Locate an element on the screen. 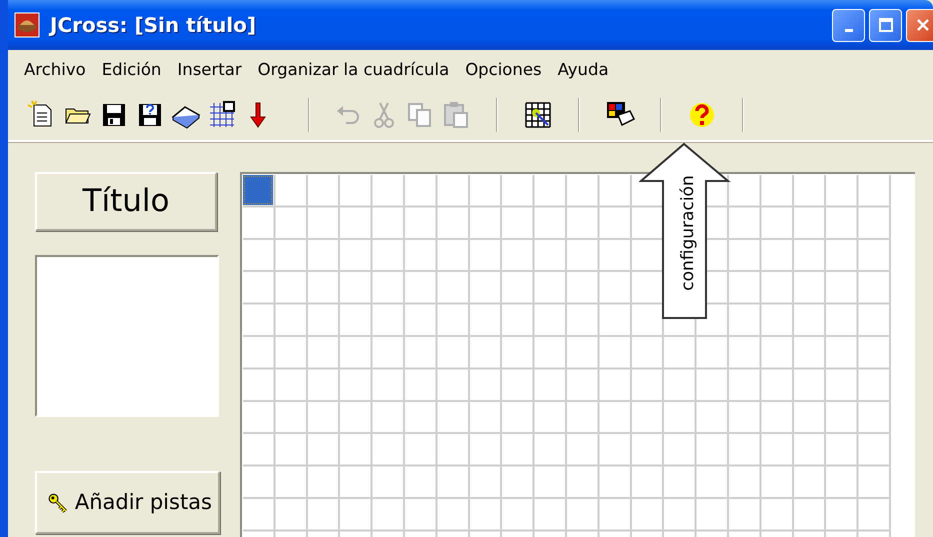 This screenshot has width=933, height=537. title-button: Título is located at coordinates (126, 201).